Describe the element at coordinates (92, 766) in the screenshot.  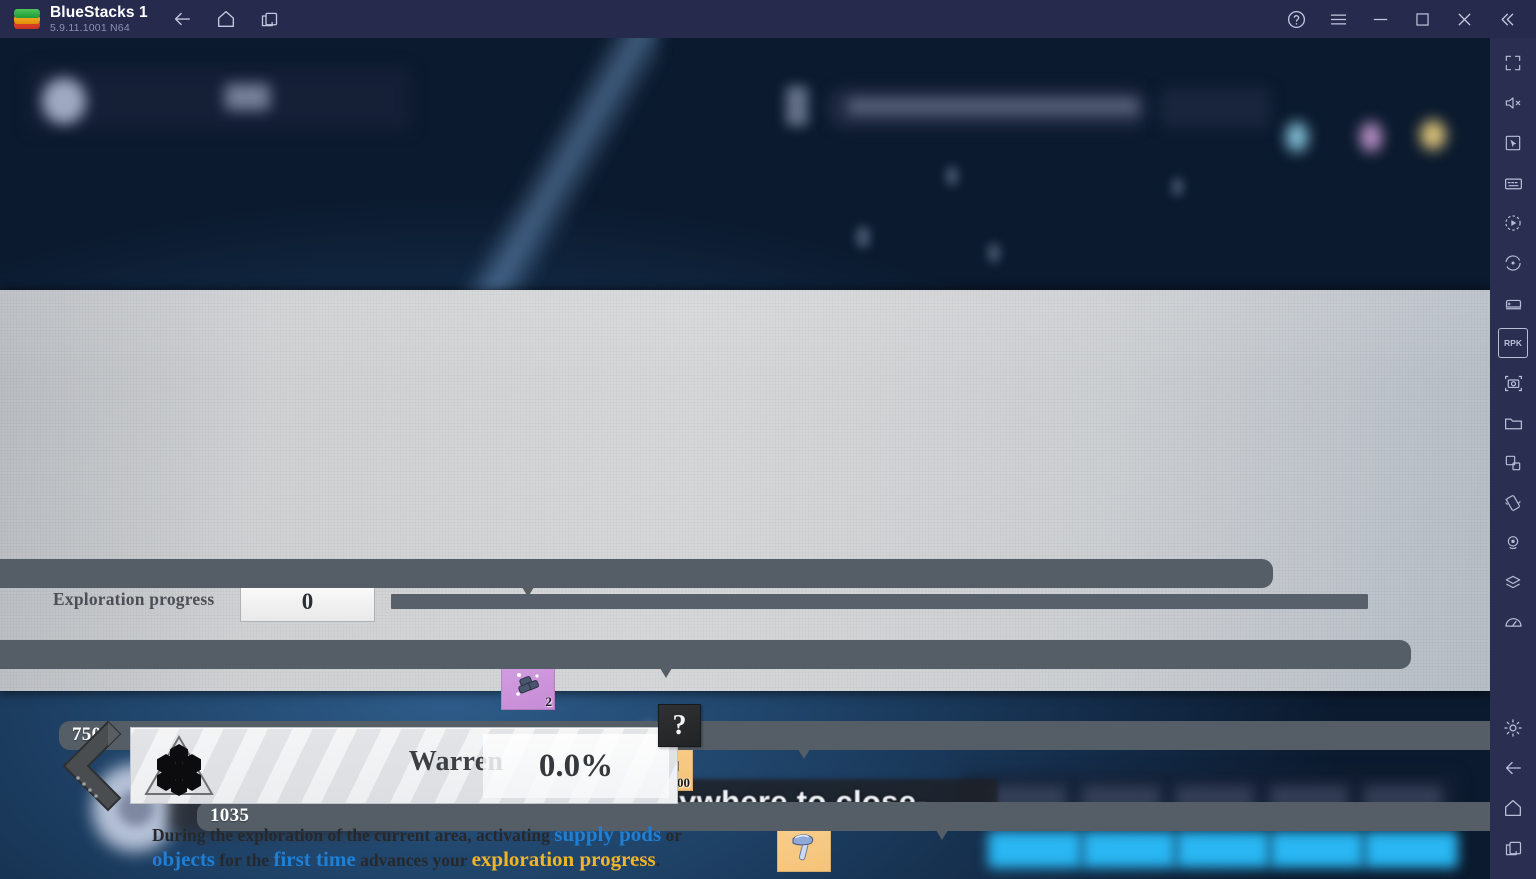
I see `chevron-left-icon` at that location.